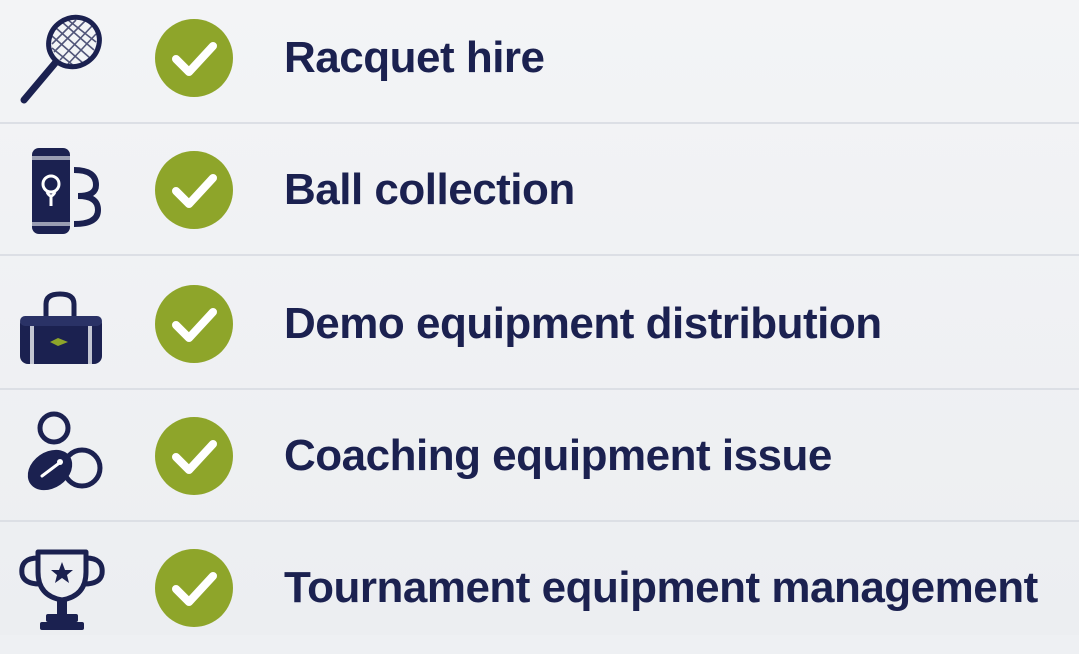  What do you see at coordinates (539, 255) in the screenshot?
I see `row-divider` at bounding box center [539, 255].